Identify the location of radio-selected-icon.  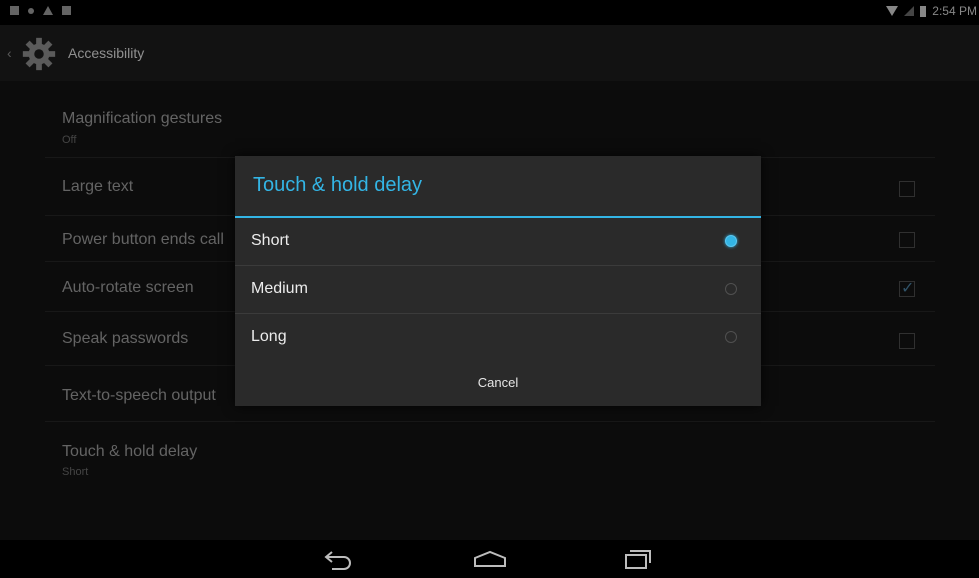
(731, 241).